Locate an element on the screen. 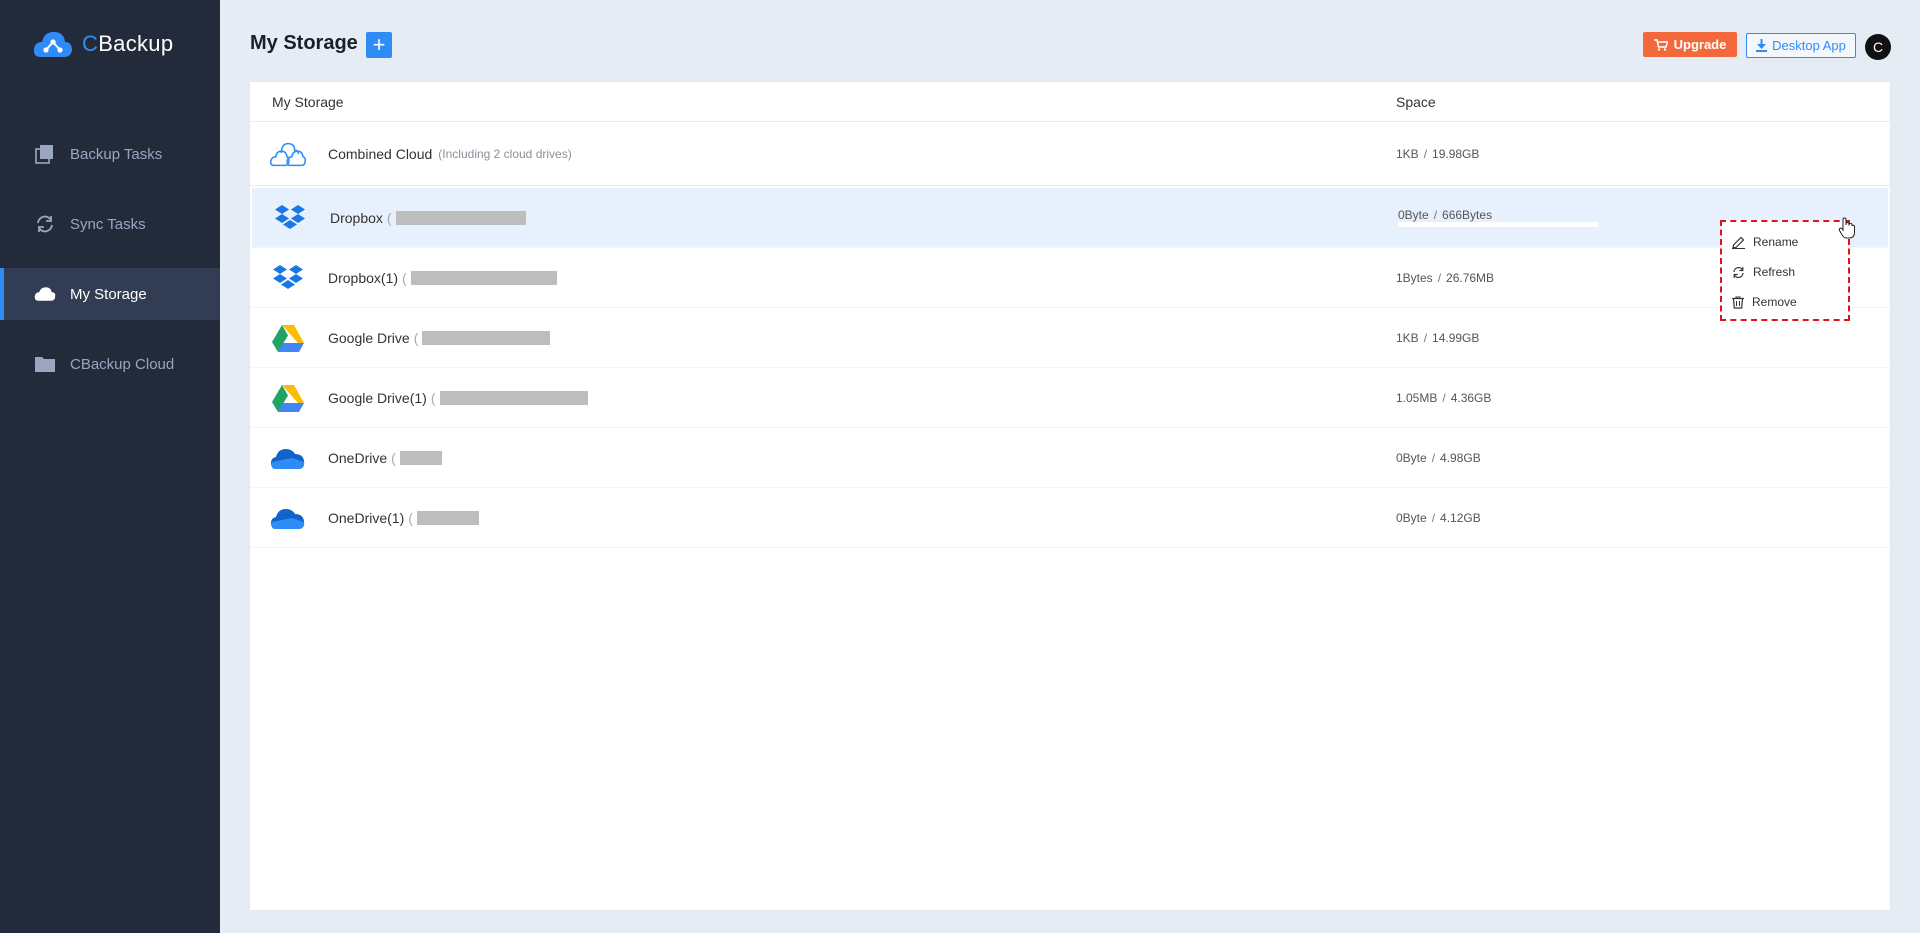 This screenshot has width=1920, height=933. trash-icon is located at coordinates (1738, 302).